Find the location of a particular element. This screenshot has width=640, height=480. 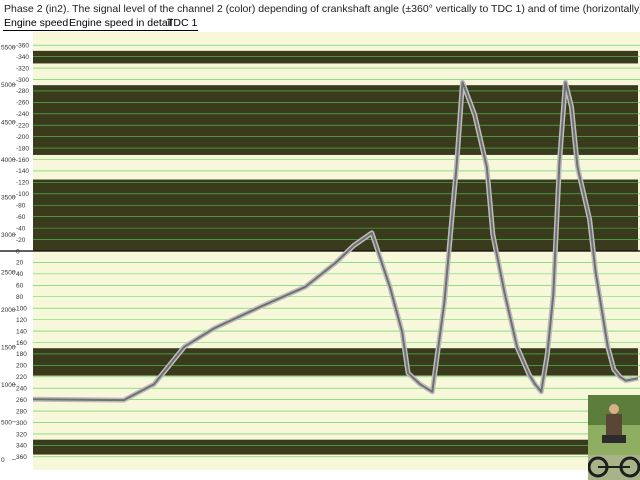

left-tick-label: 4500 is located at coordinates (8, 122).